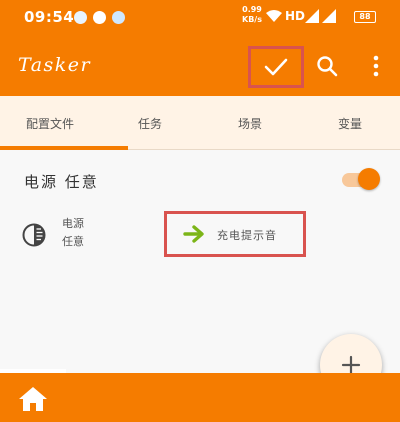 The image size is (400, 422). Describe the element at coordinates (55, 65) in the screenshot. I see `app-title: Tasker` at that location.